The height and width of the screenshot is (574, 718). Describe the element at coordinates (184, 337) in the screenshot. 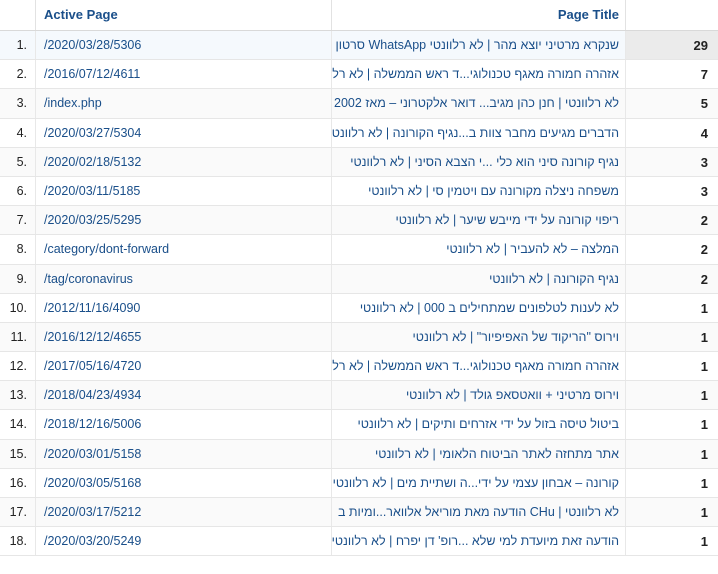

I see `active-page-link: /2016/12/12/4655` at that location.